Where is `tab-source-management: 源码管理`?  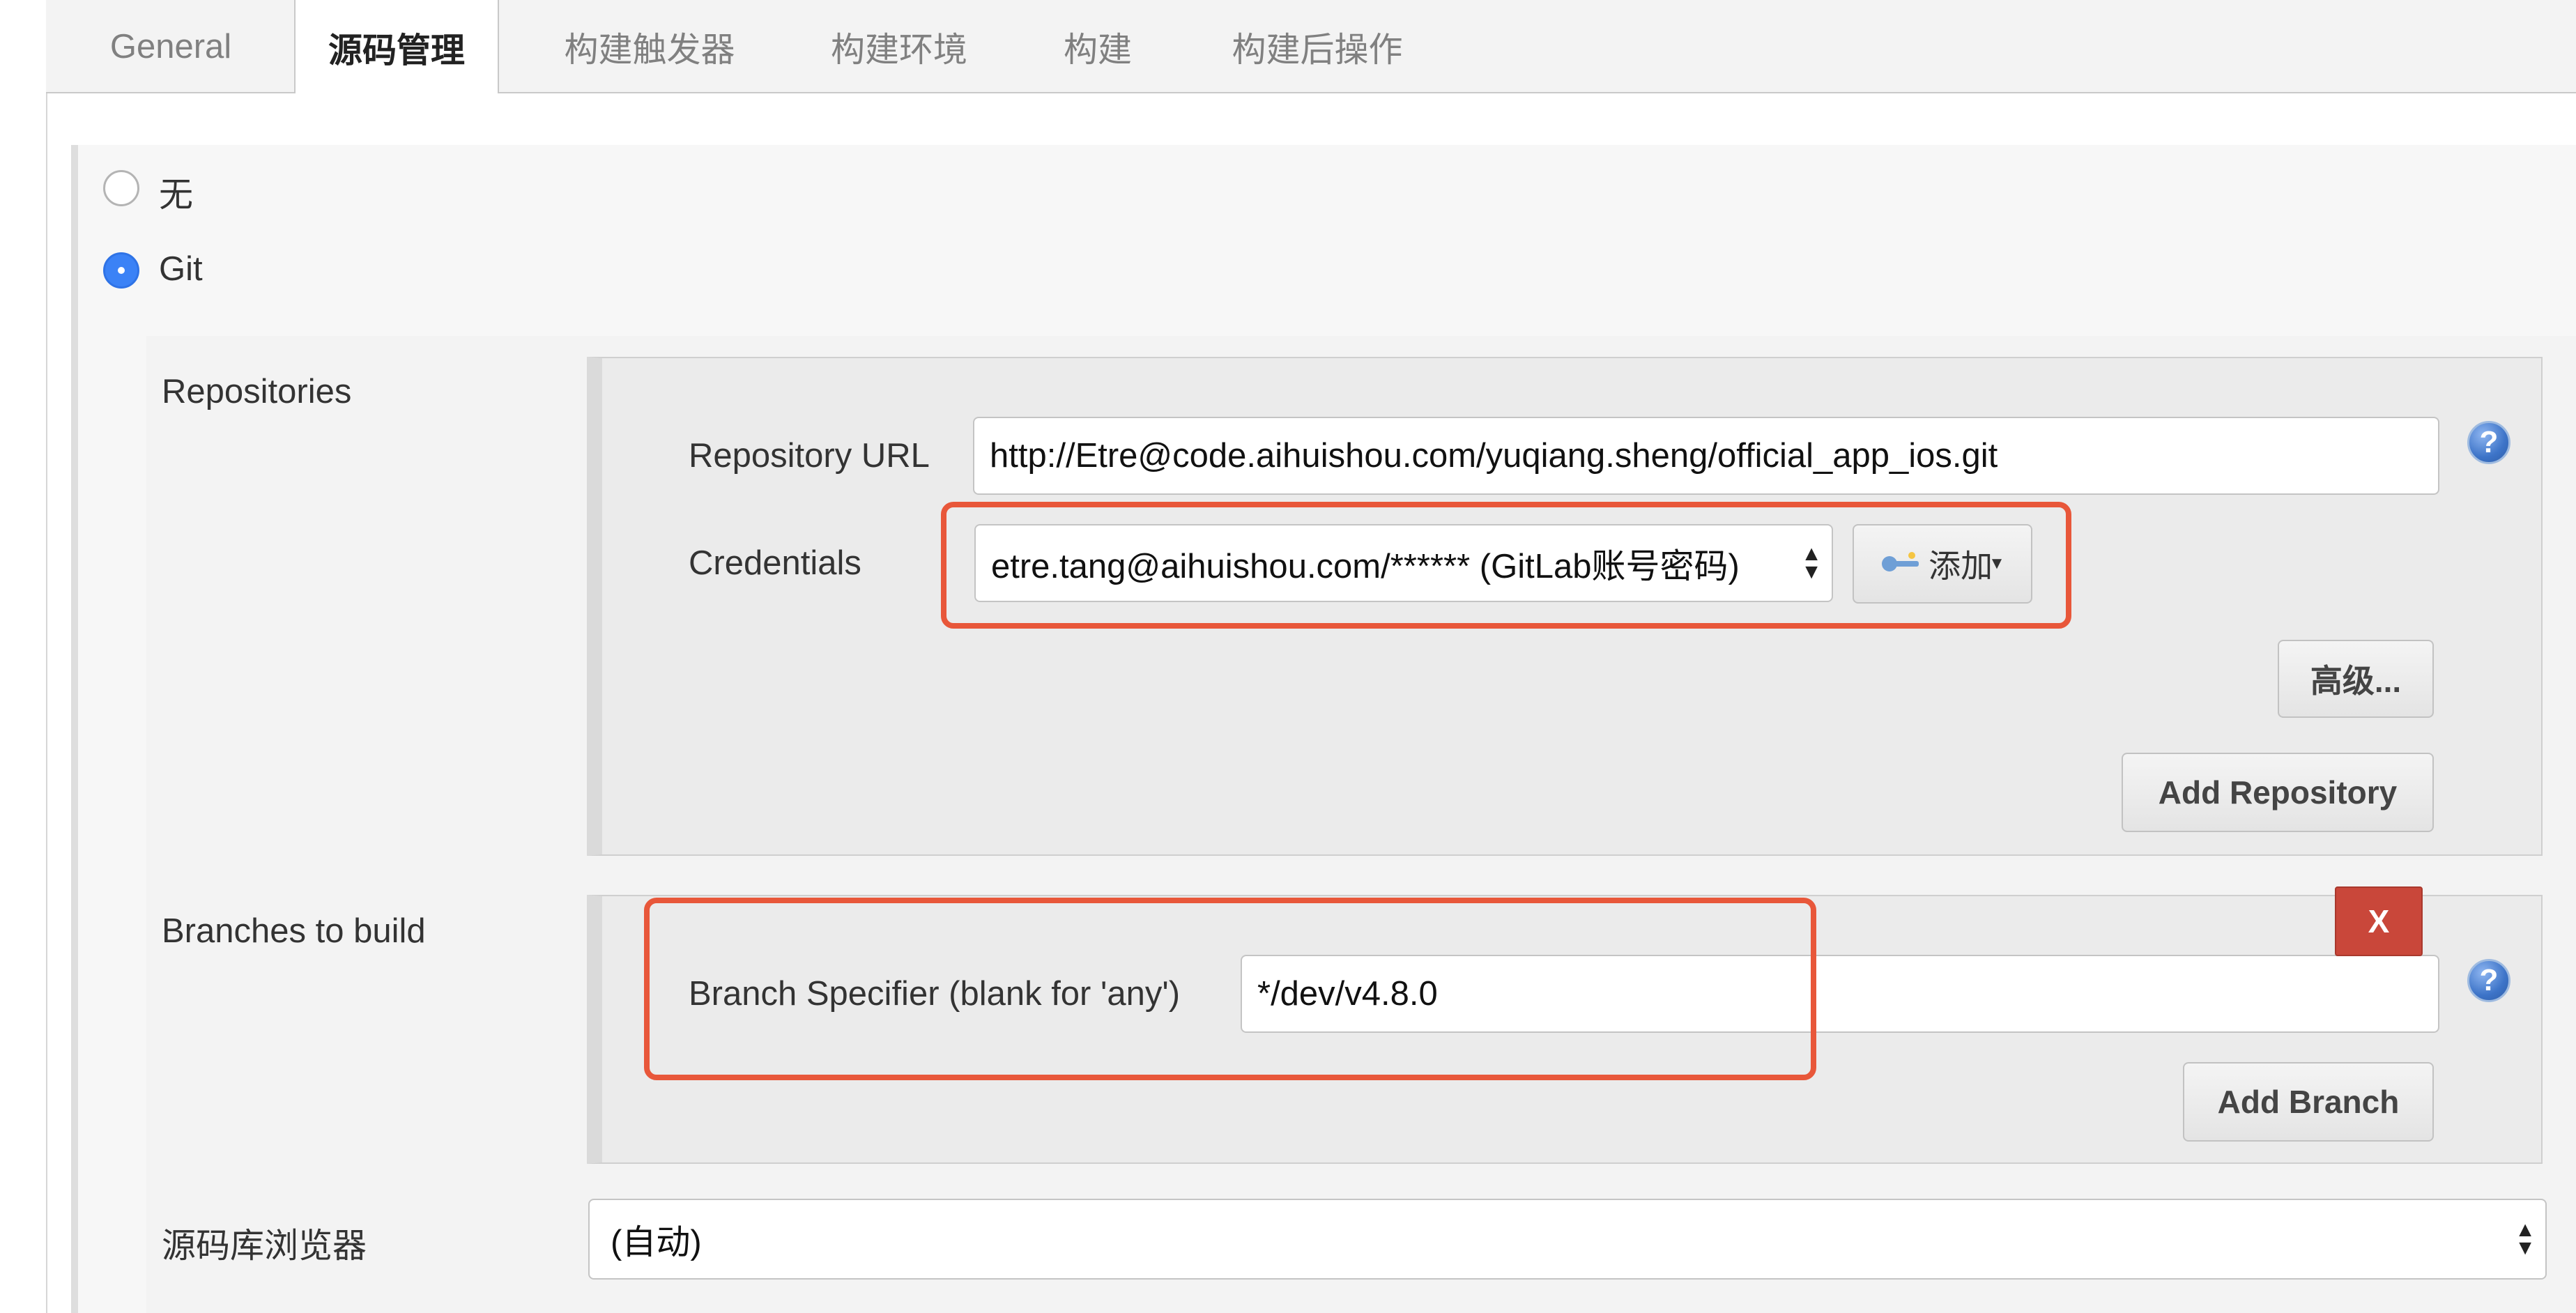 tab-source-management: 源码管理 is located at coordinates (396, 47).